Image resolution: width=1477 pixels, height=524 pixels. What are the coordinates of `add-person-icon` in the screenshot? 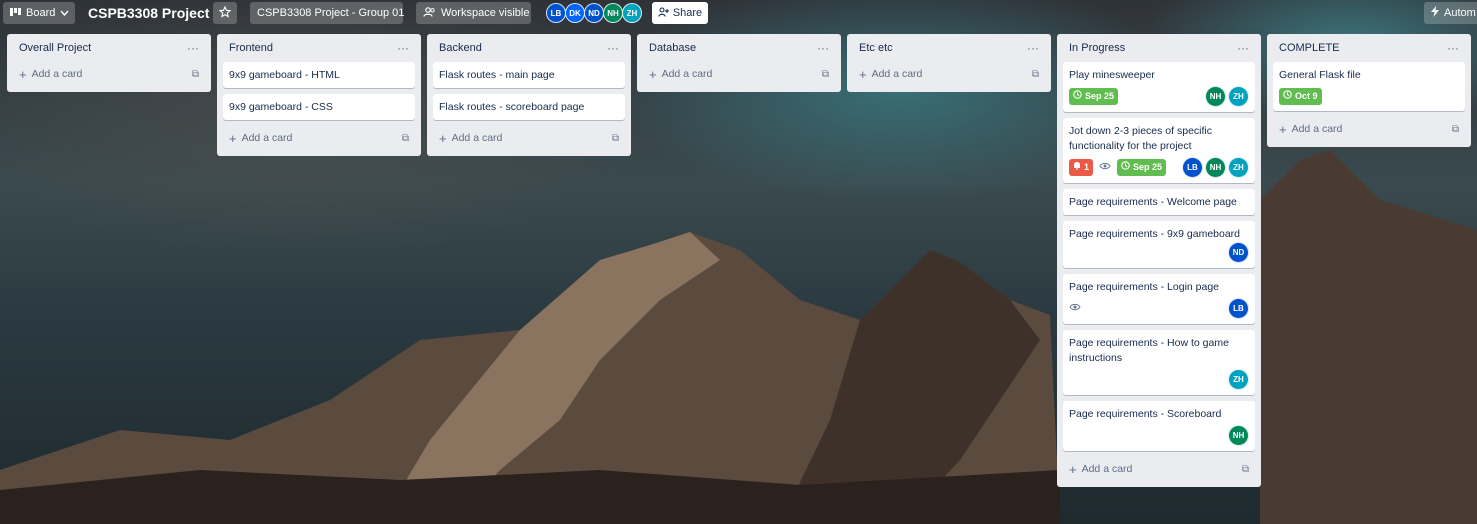 It's located at (663, 13).